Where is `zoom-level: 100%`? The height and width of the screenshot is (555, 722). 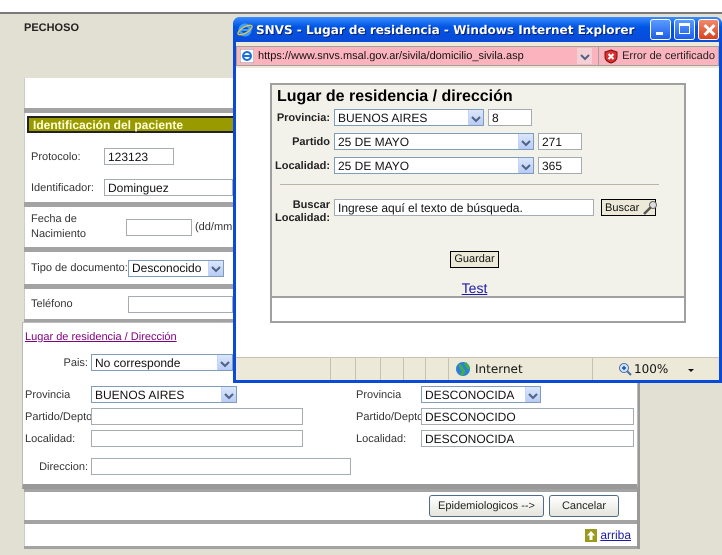 zoom-level: 100% is located at coordinates (651, 369).